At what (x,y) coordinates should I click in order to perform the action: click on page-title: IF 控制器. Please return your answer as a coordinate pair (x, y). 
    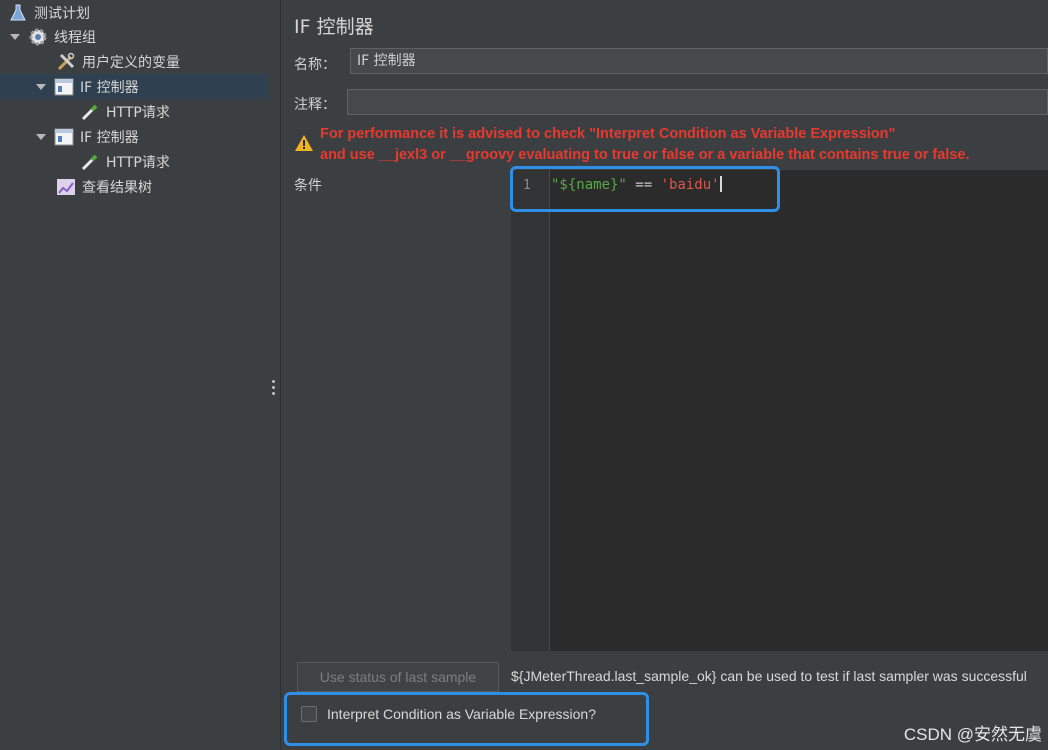
    Looking at the image, I should click on (334, 27).